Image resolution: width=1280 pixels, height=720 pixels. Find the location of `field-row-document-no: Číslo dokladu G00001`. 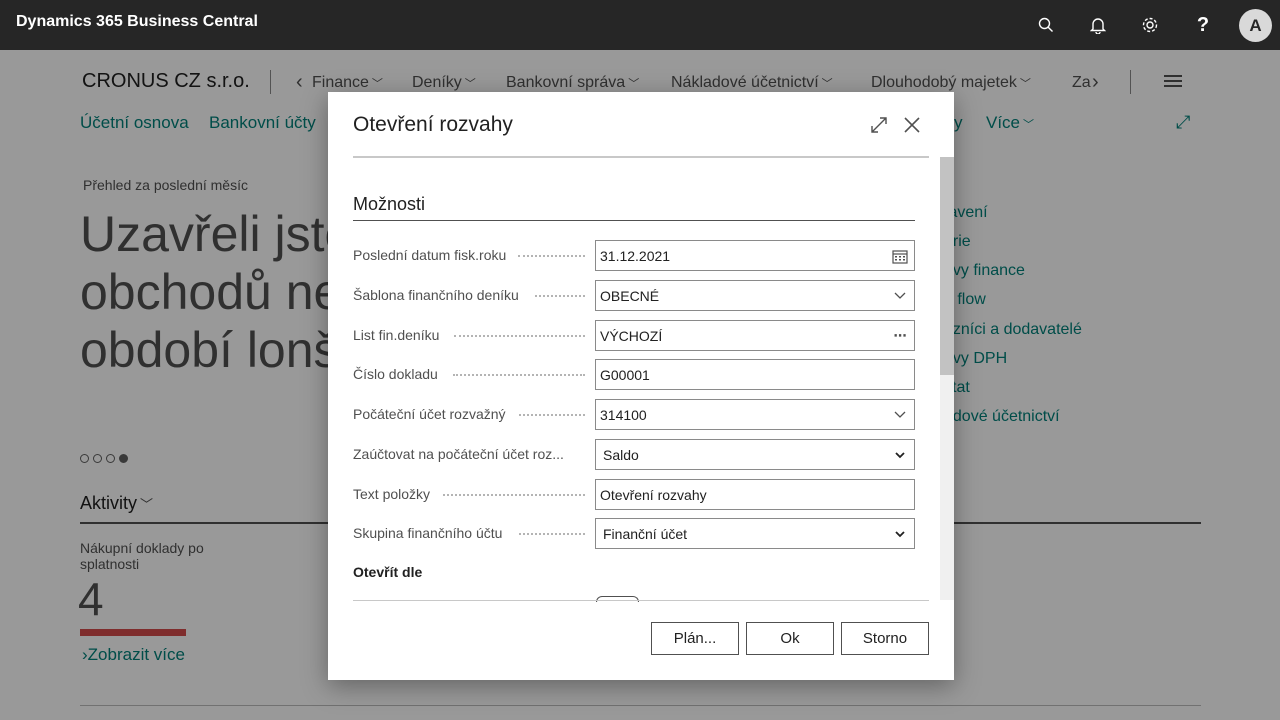

field-row-document-no: Číslo dokladu G00001 is located at coordinates (634, 374).